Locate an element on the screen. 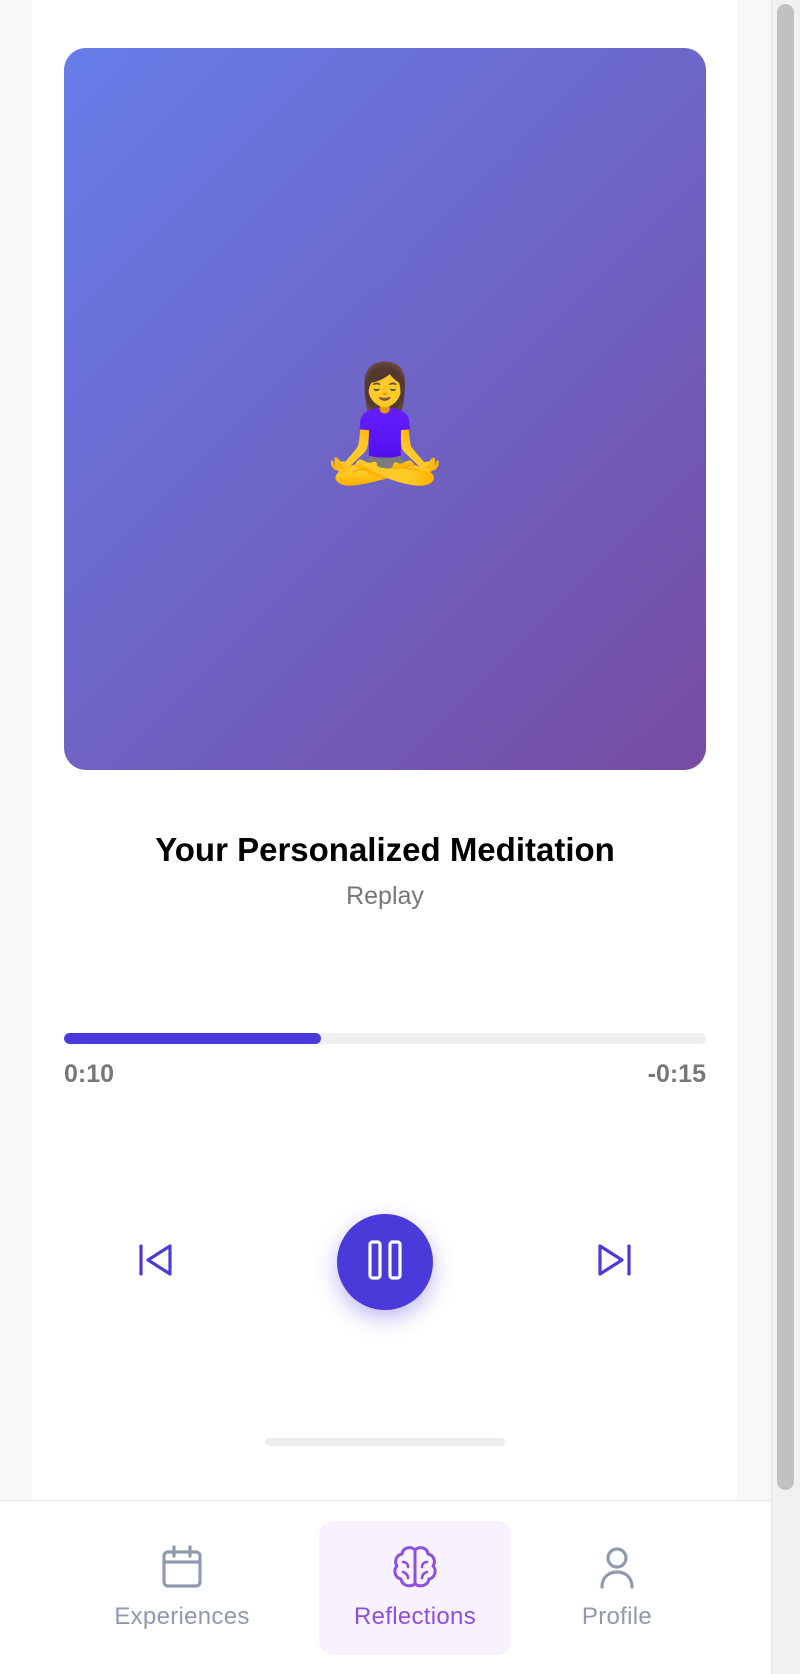 The image size is (800, 1674). pause-icon is located at coordinates (385, 1262).